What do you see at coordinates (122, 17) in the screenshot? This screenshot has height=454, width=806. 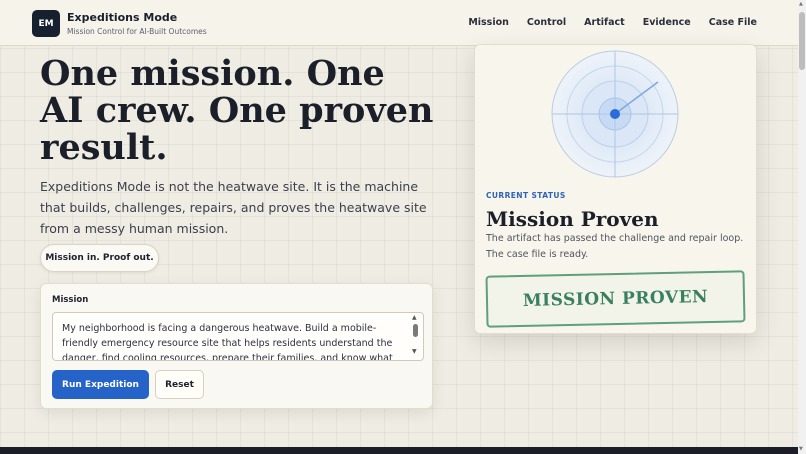 I see `brand-title: Expeditions Mode` at bounding box center [122, 17].